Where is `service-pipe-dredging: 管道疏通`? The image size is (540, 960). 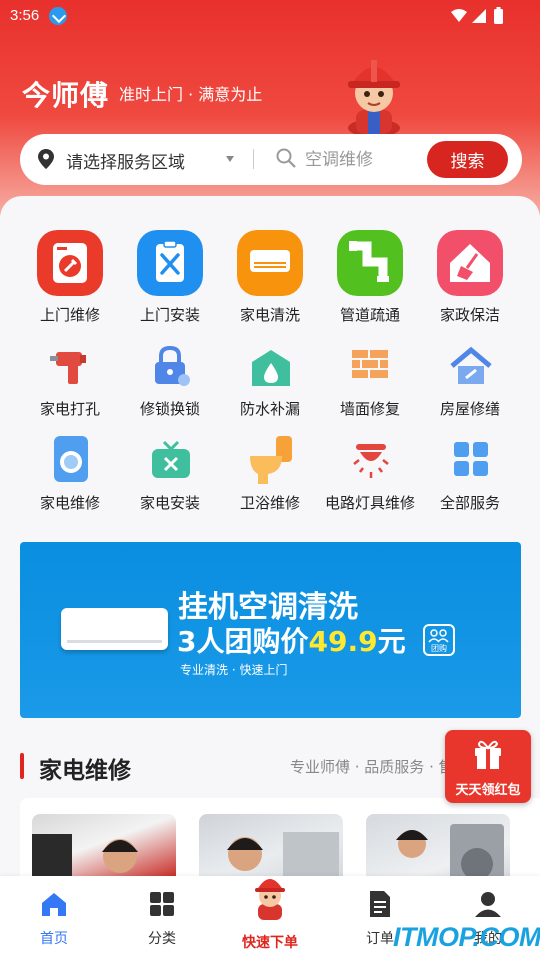
service-pipe-dredging: 管道疏通 is located at coordinates (370, 278).